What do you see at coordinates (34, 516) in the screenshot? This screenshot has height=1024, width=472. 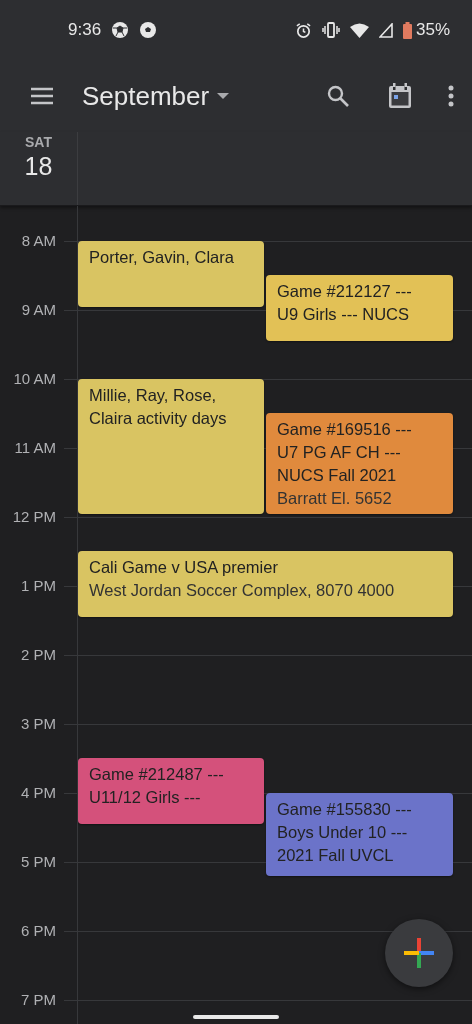 I see `hour-label: 12 PM` at bounding box center [34, 516].